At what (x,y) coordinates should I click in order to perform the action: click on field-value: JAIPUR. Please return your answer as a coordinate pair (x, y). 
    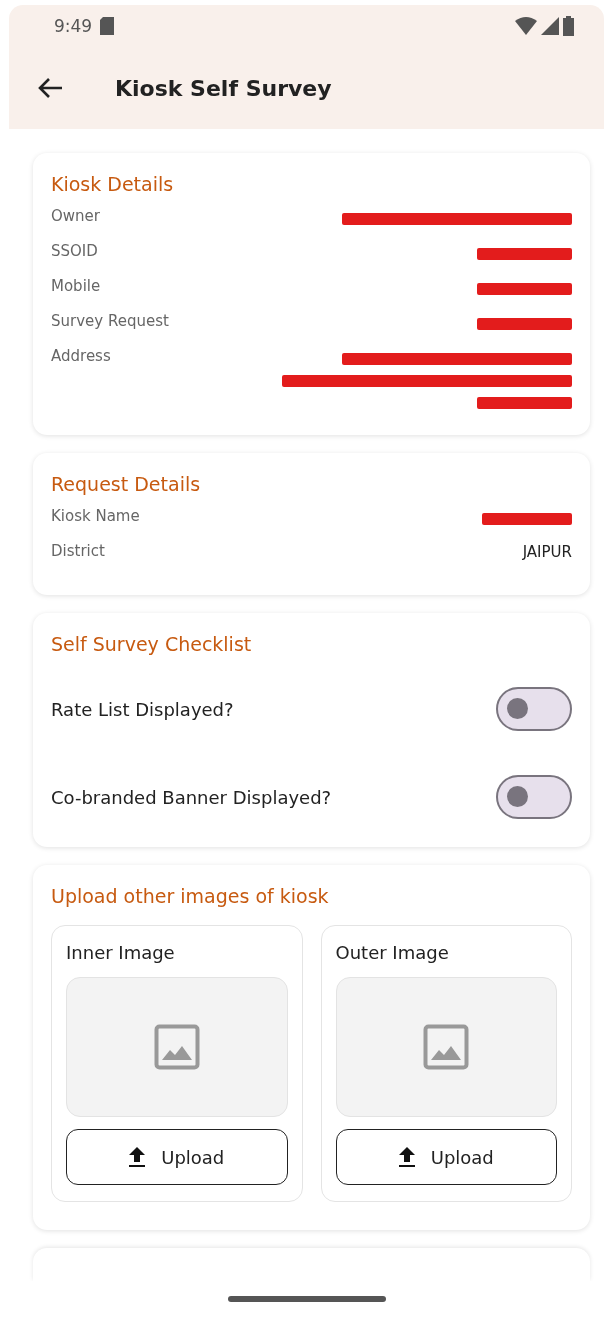
    Looking at the image, I should click on (547, 551).